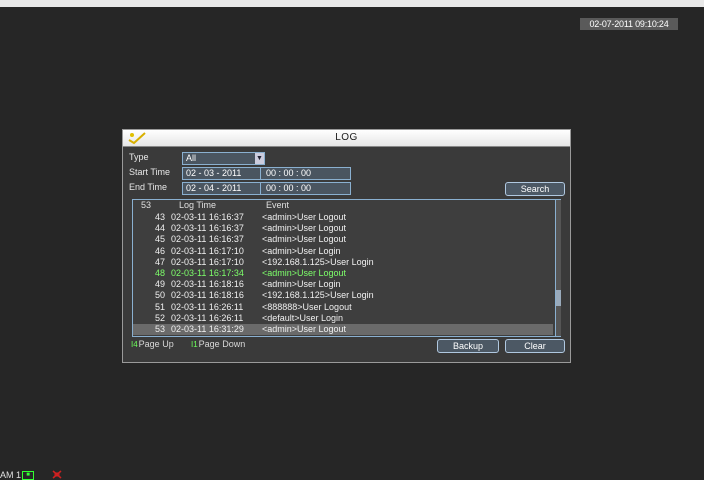 The width and height of the screenshot is (704, 480). I want to click on clear-button: Clear, so click(535, 346).